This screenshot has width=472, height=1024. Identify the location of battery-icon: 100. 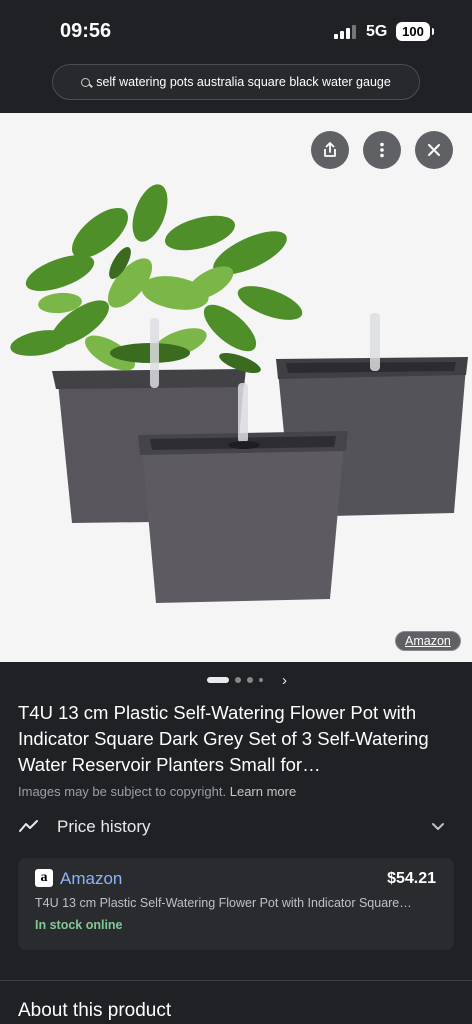
(415, 31).